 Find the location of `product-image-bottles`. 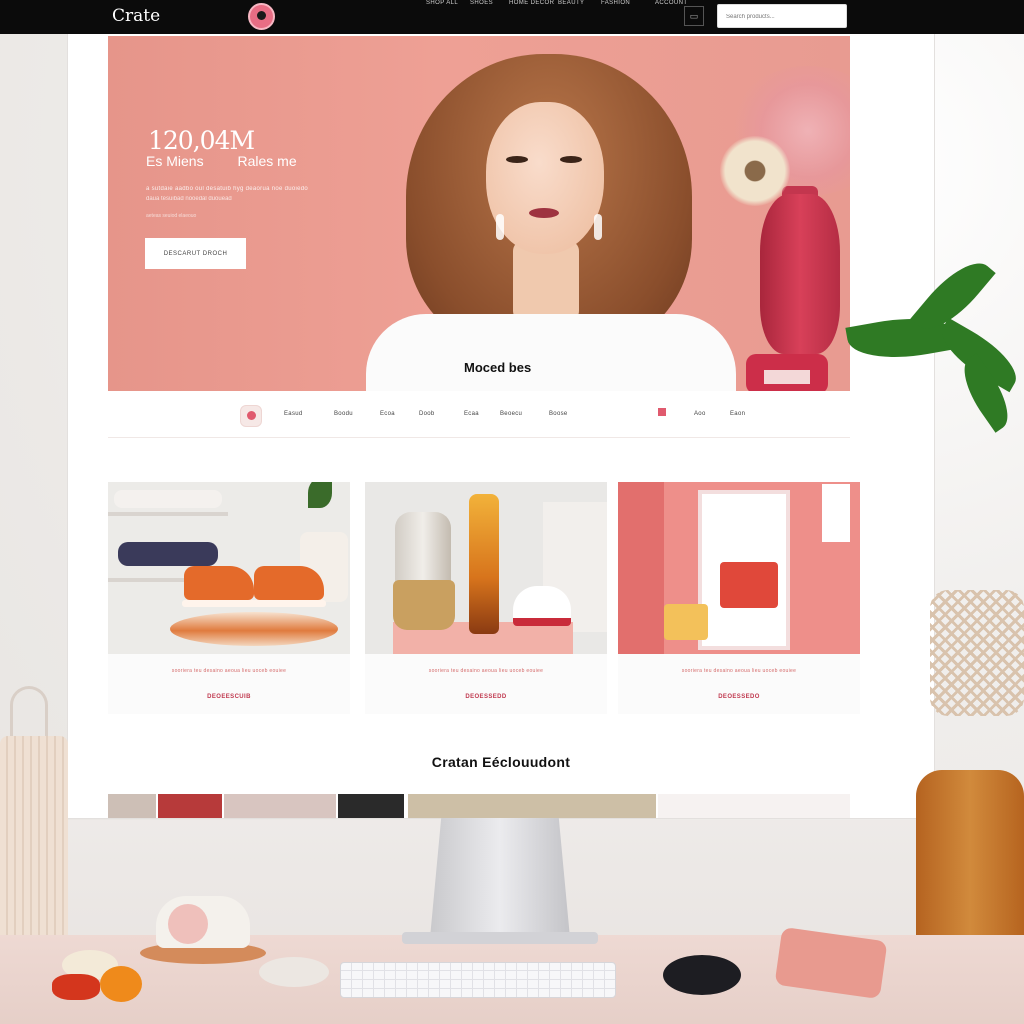

product-image-bottles is located at coordinates (486, 568).